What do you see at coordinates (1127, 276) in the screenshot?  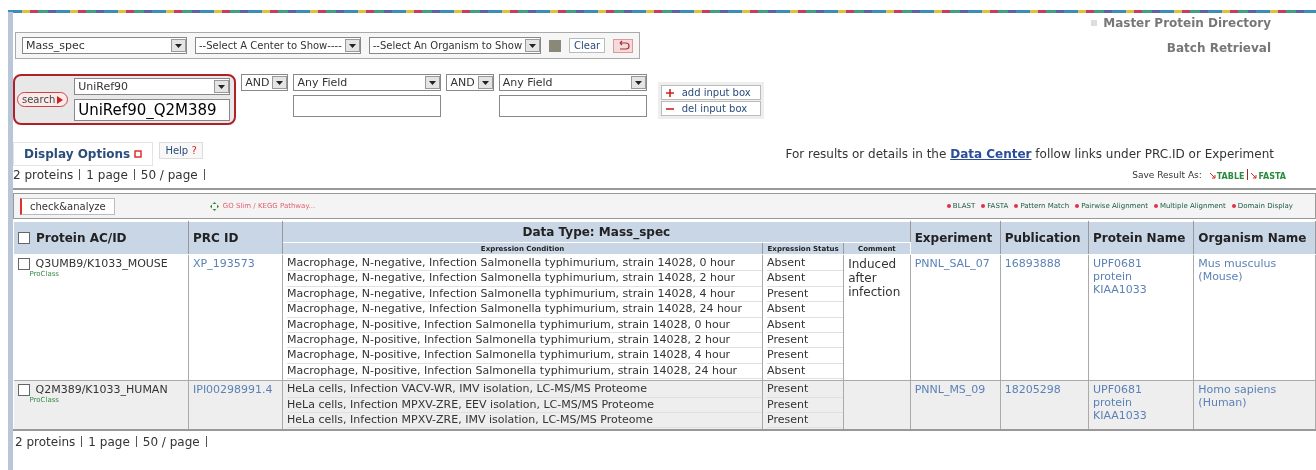 I see `protein-name-link: UPF0681 protein KIAA1033` at bounding box center [1127, 276].